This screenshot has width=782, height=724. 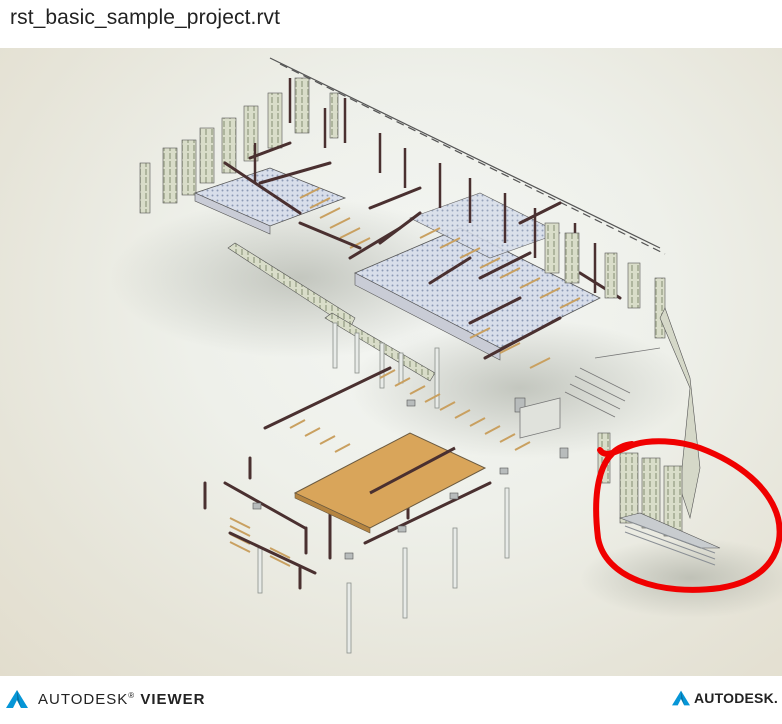 I want to click on autodesk-brand-text: AUTODESK., so click(x=736, y=698).